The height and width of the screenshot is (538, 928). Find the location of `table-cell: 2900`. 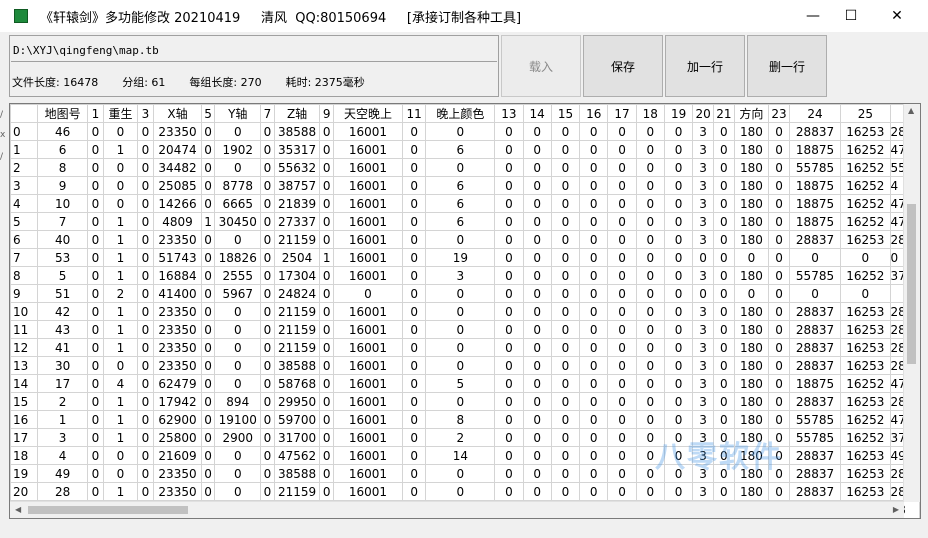

table-cell: 2900 is located at coordinates (238, 437).